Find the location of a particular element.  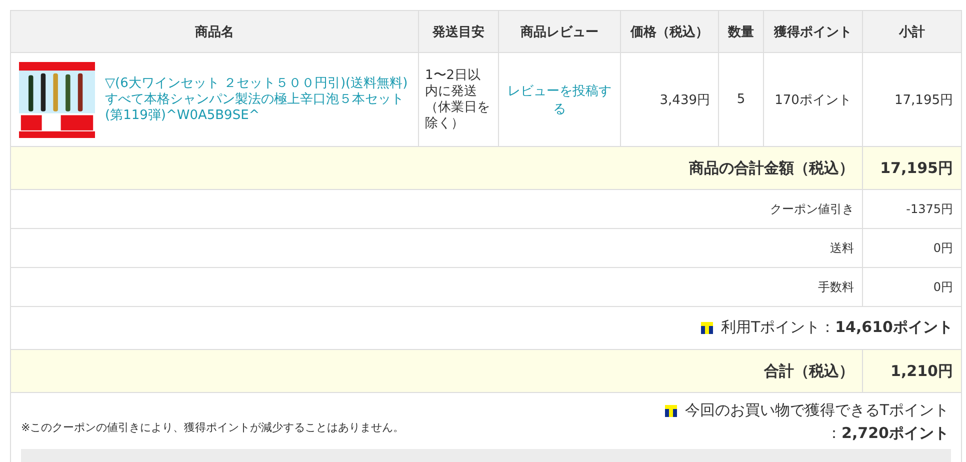

note-text: ※このクーポンの値引きにより、獲得ポイントが減少することはありません。 is located at coordinates (212, 427).